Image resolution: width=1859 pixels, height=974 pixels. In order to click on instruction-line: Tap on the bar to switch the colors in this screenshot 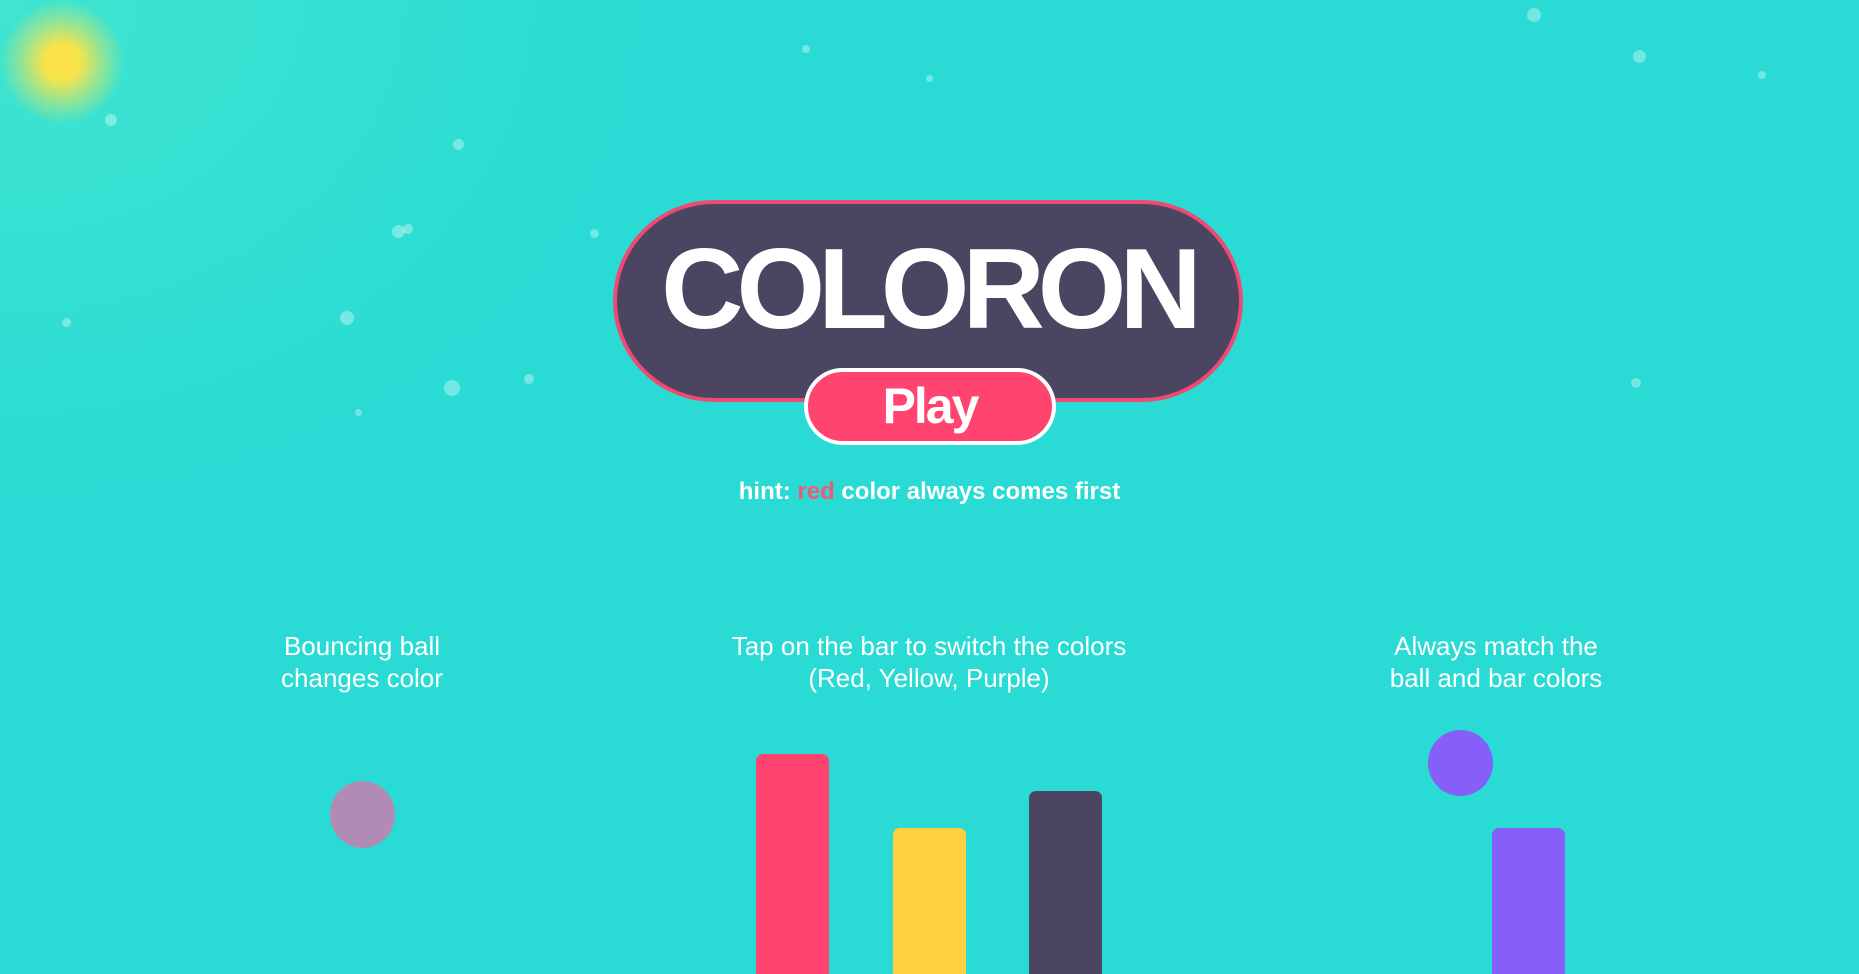, I will do `click(929, 646)`.